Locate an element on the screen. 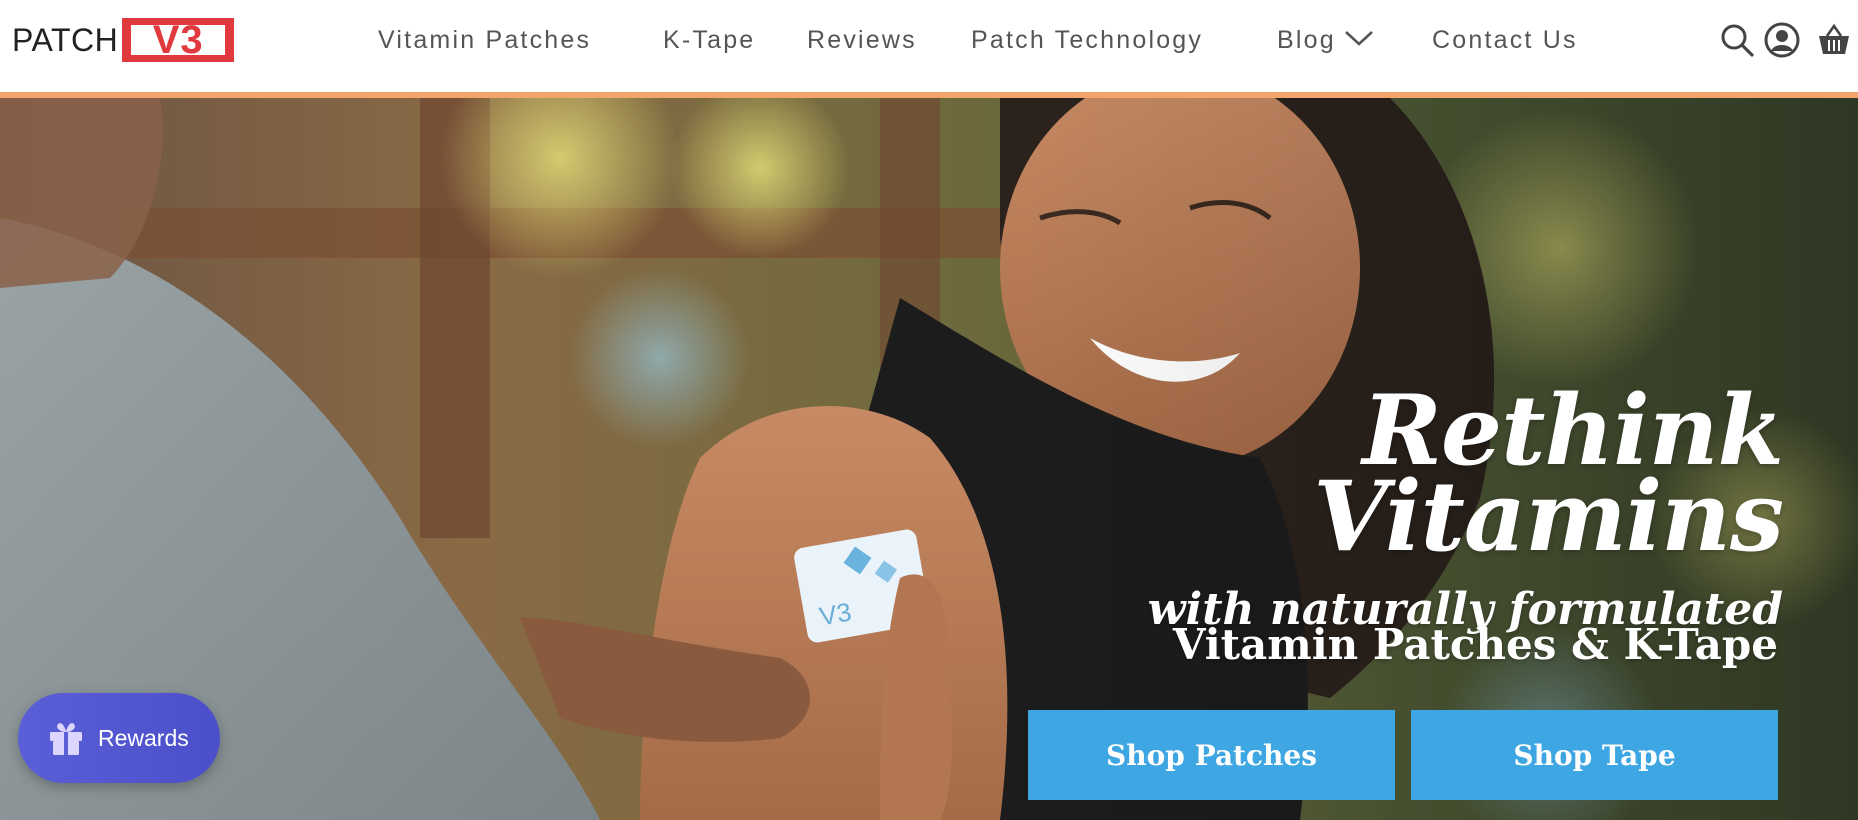 The image size is (1858, 820). rewards-label: Rewards is located at coordinates (143, 737).